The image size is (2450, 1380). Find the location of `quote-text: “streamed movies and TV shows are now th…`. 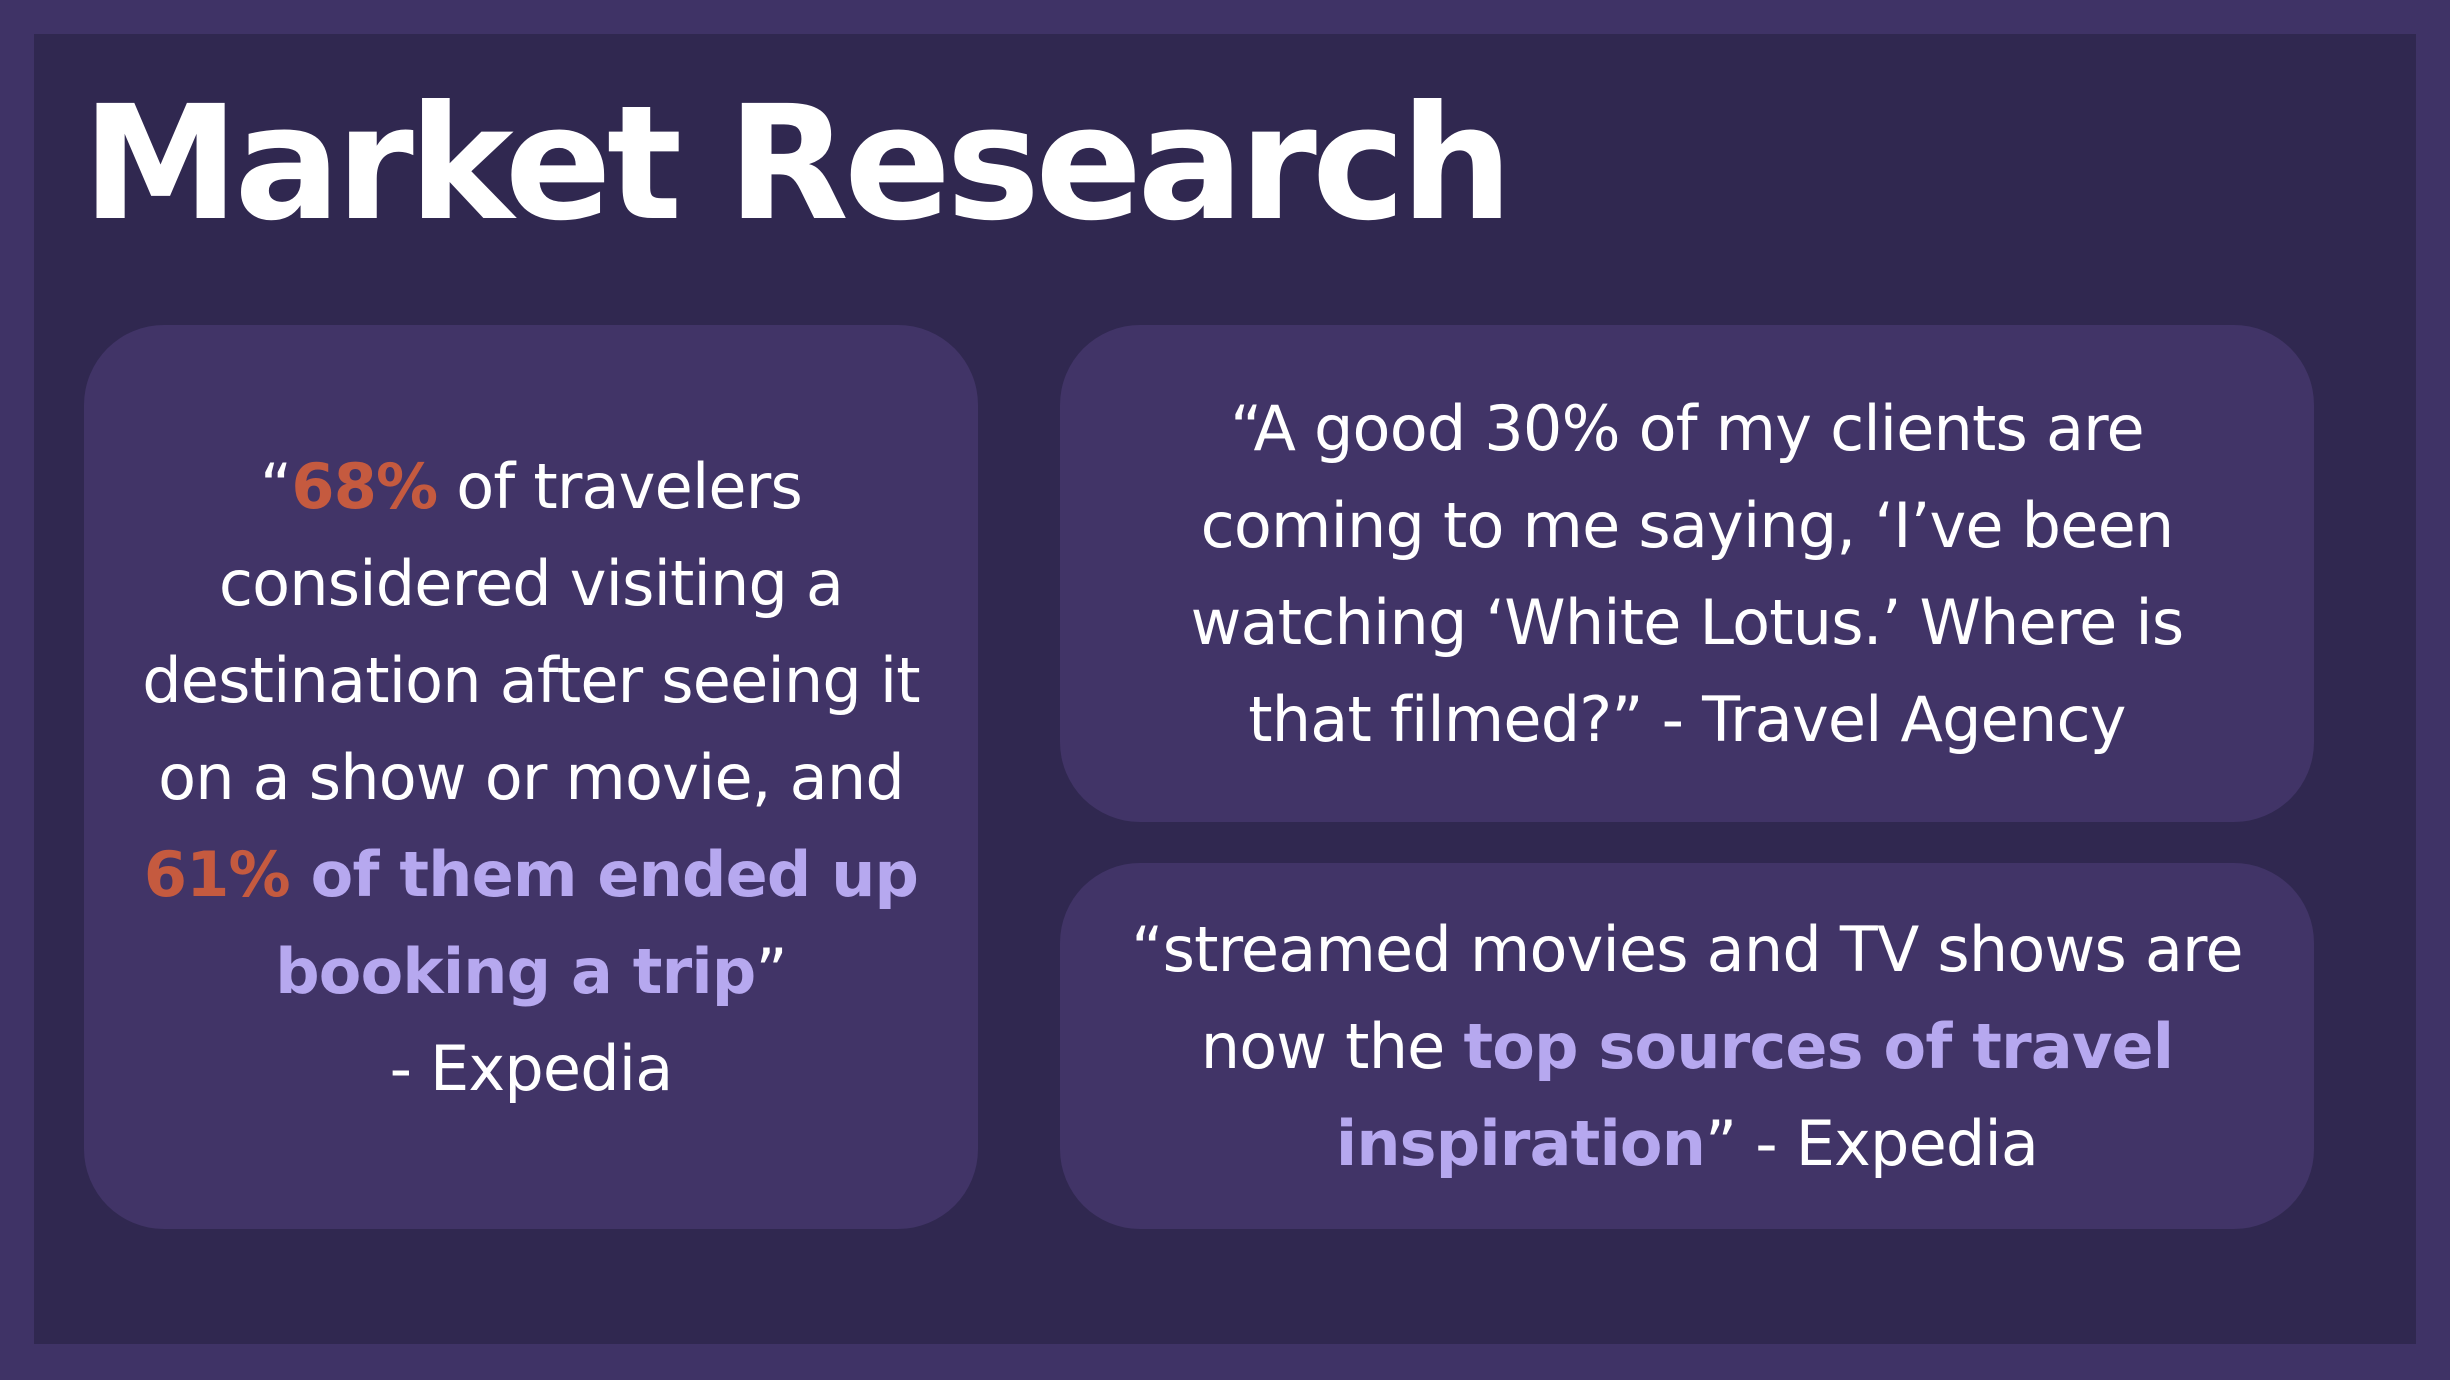

quote-text: “streamed movies and TV shows are now th… is located at coordinates (1687, 1046).